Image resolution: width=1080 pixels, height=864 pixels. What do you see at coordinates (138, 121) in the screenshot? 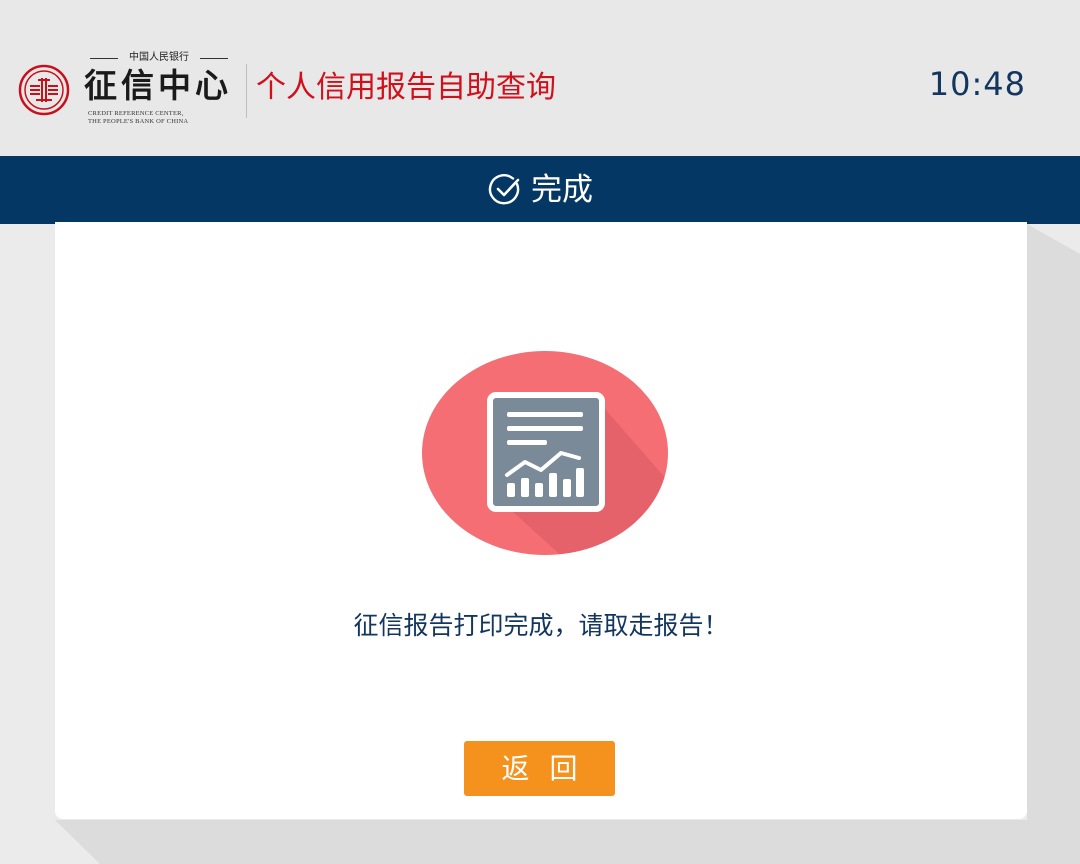
I see `logo-en-line2: THE PEOPLE'S BANK OF CHINA` at bounding box center [138, 121].